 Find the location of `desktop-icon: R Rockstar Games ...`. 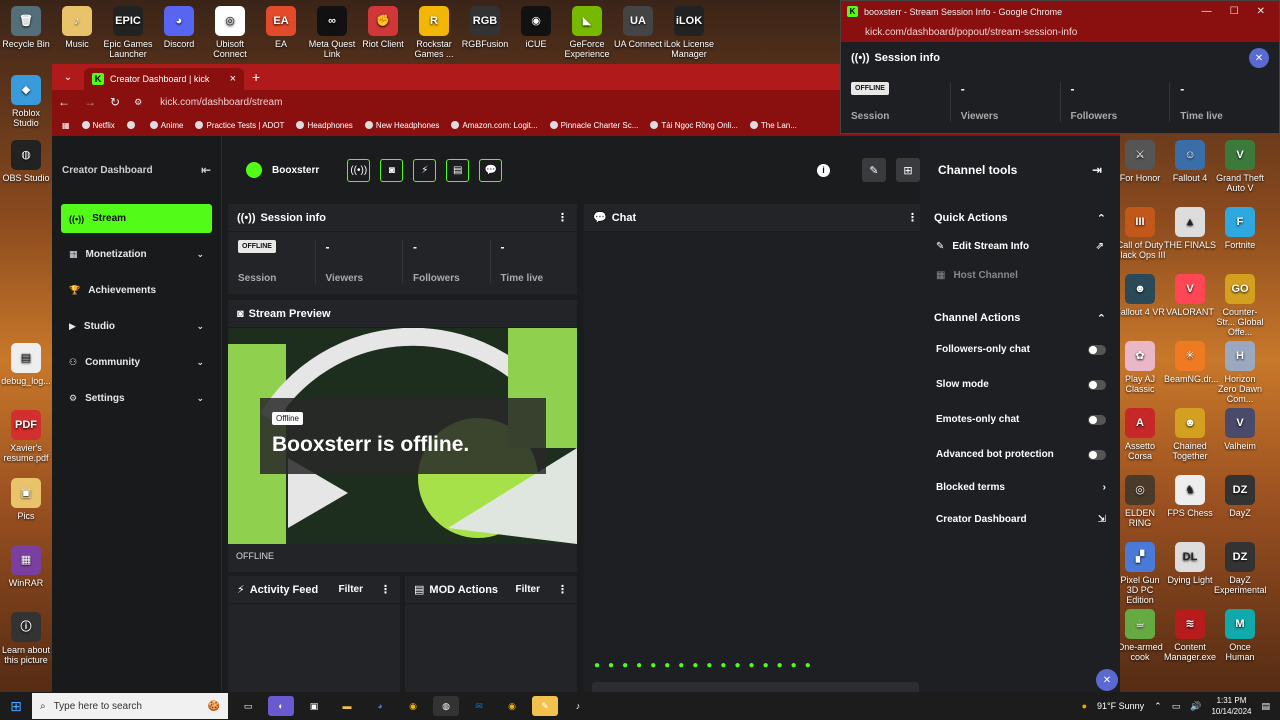

desktop-icon: R Rockstar Games ... is located at coordinates (434, 32).